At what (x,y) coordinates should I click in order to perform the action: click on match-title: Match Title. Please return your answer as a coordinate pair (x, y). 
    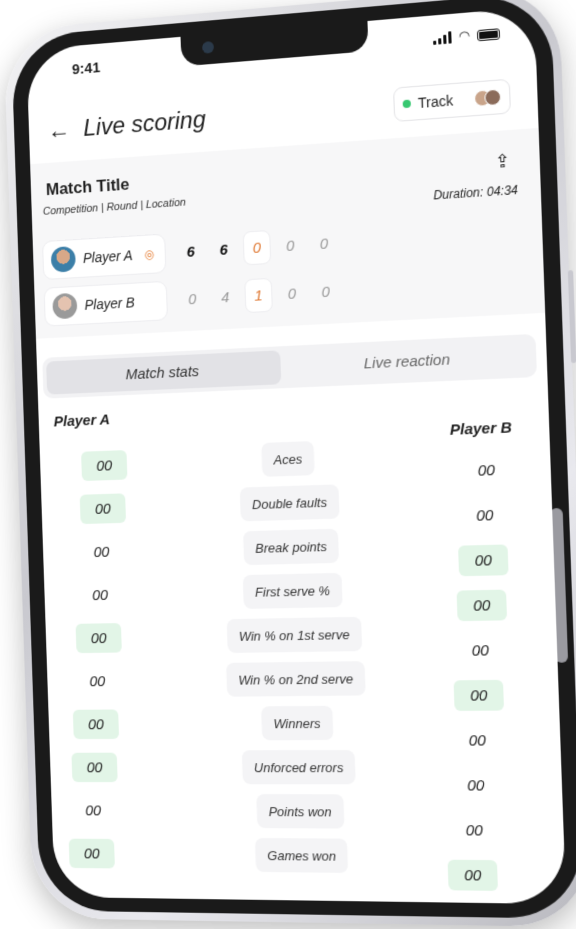
    Looking at the image, I should click on (87, 187).